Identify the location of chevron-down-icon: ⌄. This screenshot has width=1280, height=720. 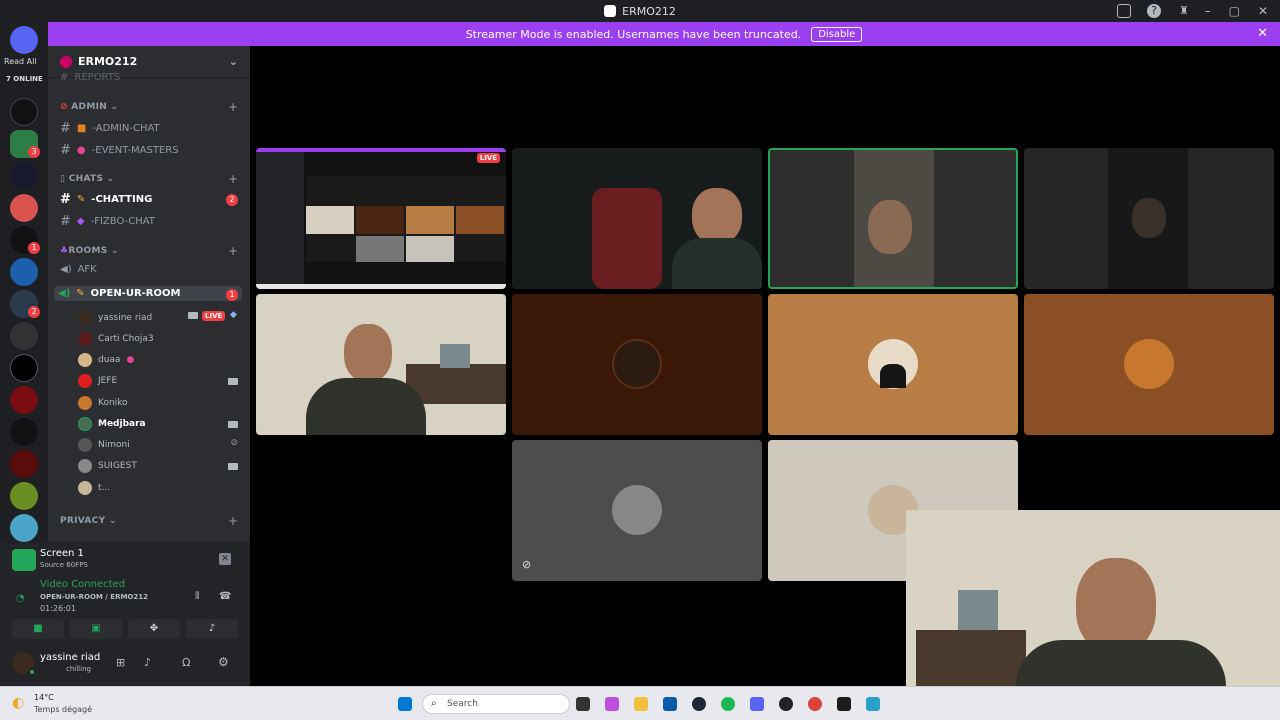
(233, 61).